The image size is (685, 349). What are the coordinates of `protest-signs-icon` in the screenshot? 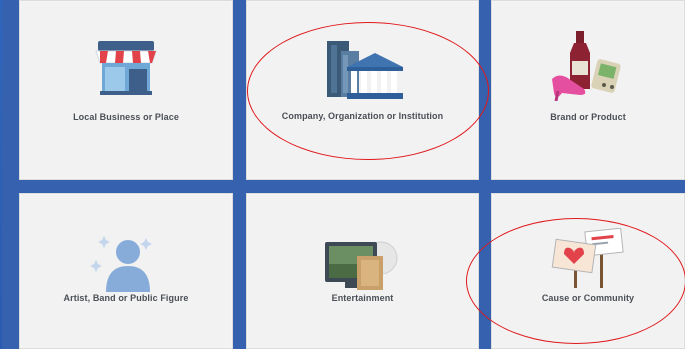 It's located at (588, 261).